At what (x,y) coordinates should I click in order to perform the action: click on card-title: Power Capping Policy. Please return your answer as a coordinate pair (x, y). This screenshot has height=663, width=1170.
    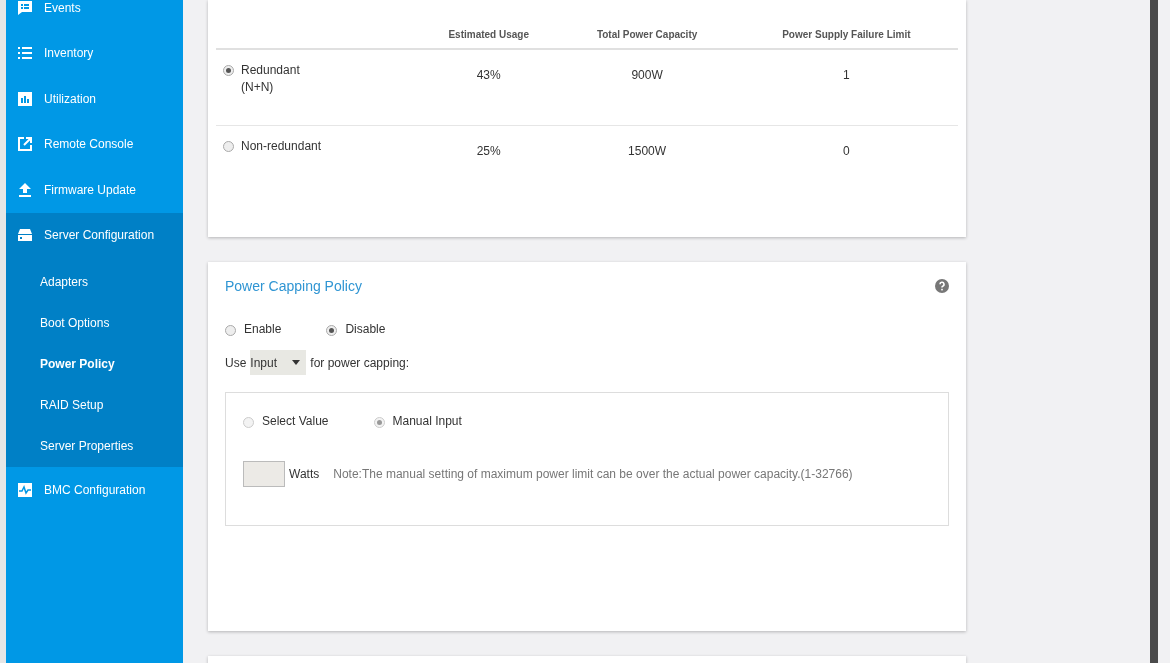
    Looking at the image, I should click on (293, 286).